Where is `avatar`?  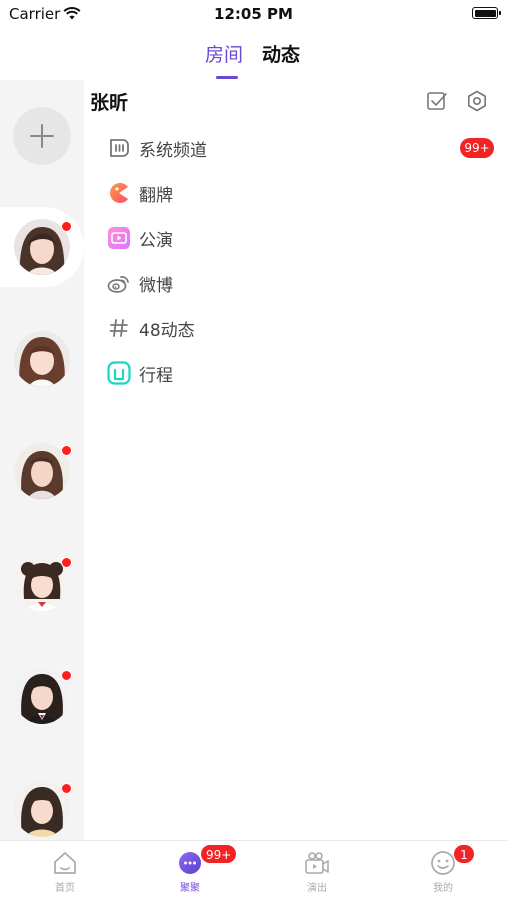 avatar is located at coordinates (42, 360).